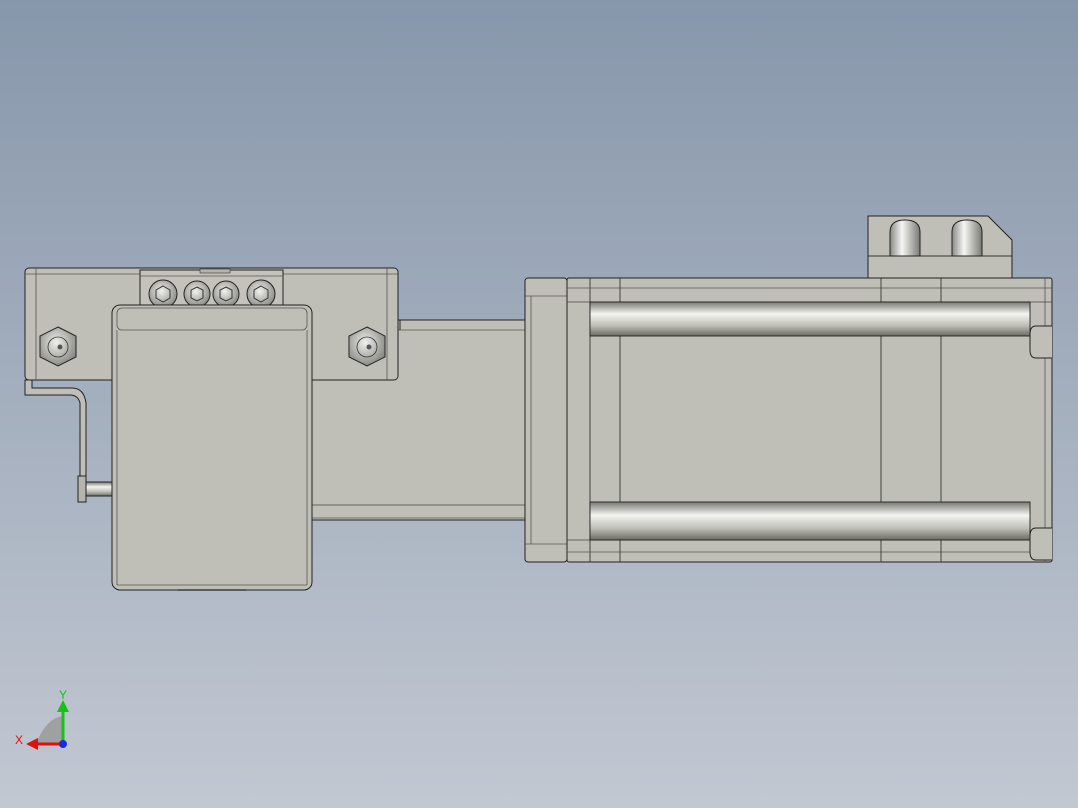  What do you see at coordinates (58, 346) in the screenshot?
I see `hex-nut-left` at bounding box center [58, 346].